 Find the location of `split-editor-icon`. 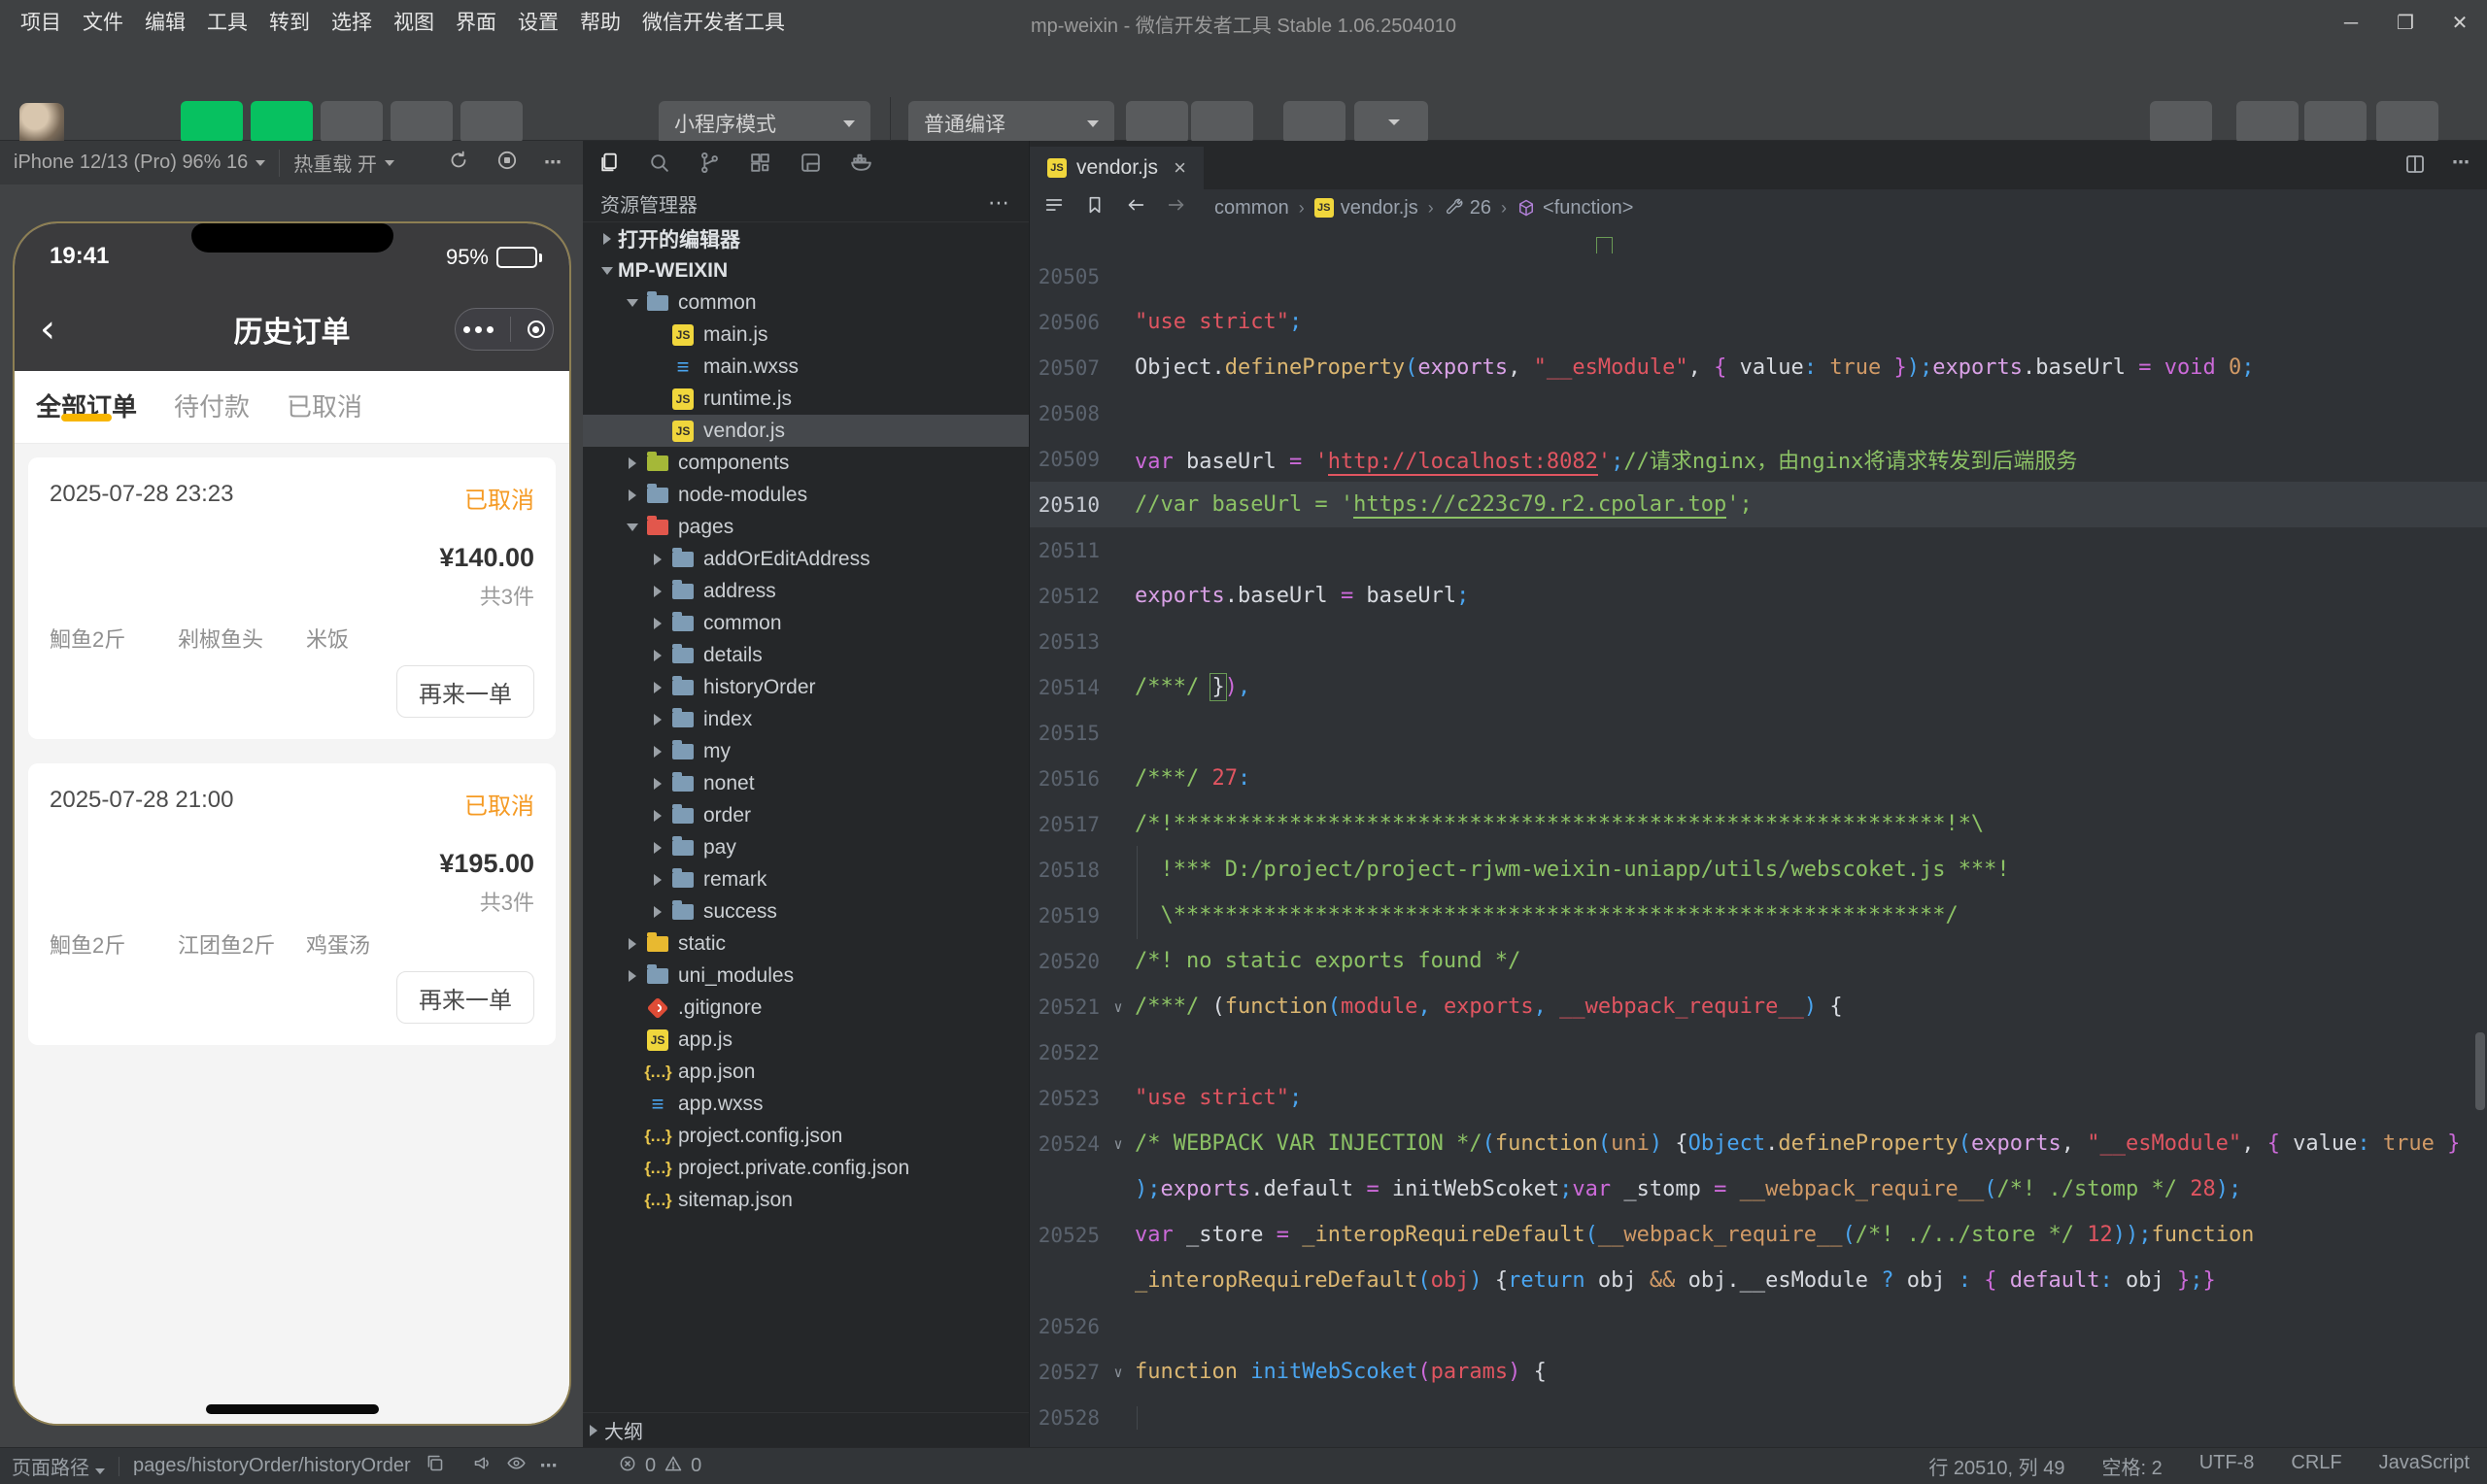

split-editor-icon is located at coordinates (2415, 166).